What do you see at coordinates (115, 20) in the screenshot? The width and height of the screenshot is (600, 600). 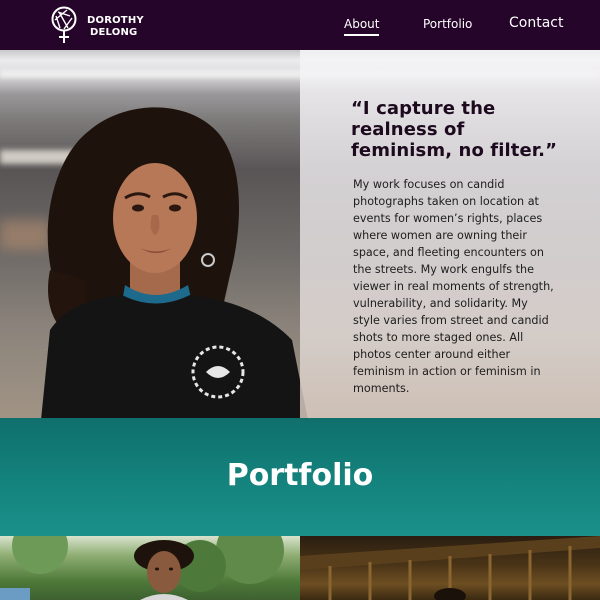 I see `brand-name-line1: DOROTHY` at bounding box center [115, 20].